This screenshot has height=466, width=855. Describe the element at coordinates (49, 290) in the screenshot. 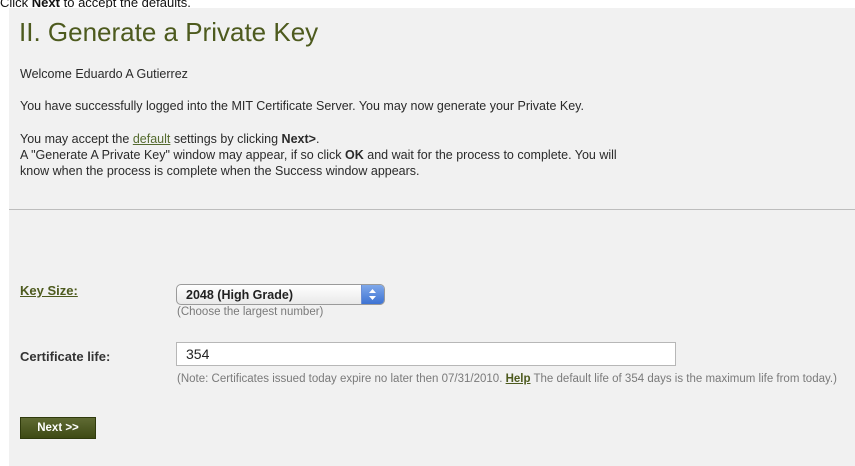

I see `key-size-label: Key Size:` at that location.